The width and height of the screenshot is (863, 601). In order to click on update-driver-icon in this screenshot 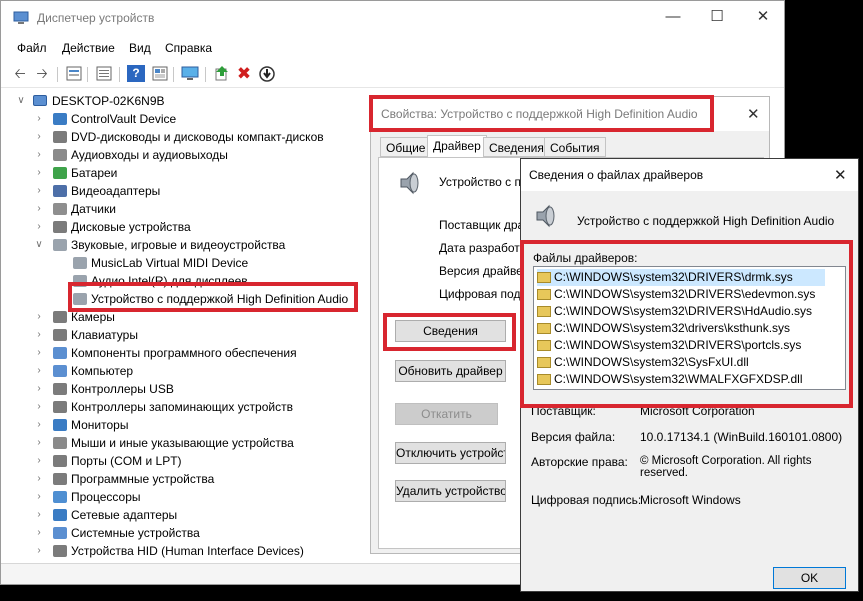, I will do `click(222, 73)`.